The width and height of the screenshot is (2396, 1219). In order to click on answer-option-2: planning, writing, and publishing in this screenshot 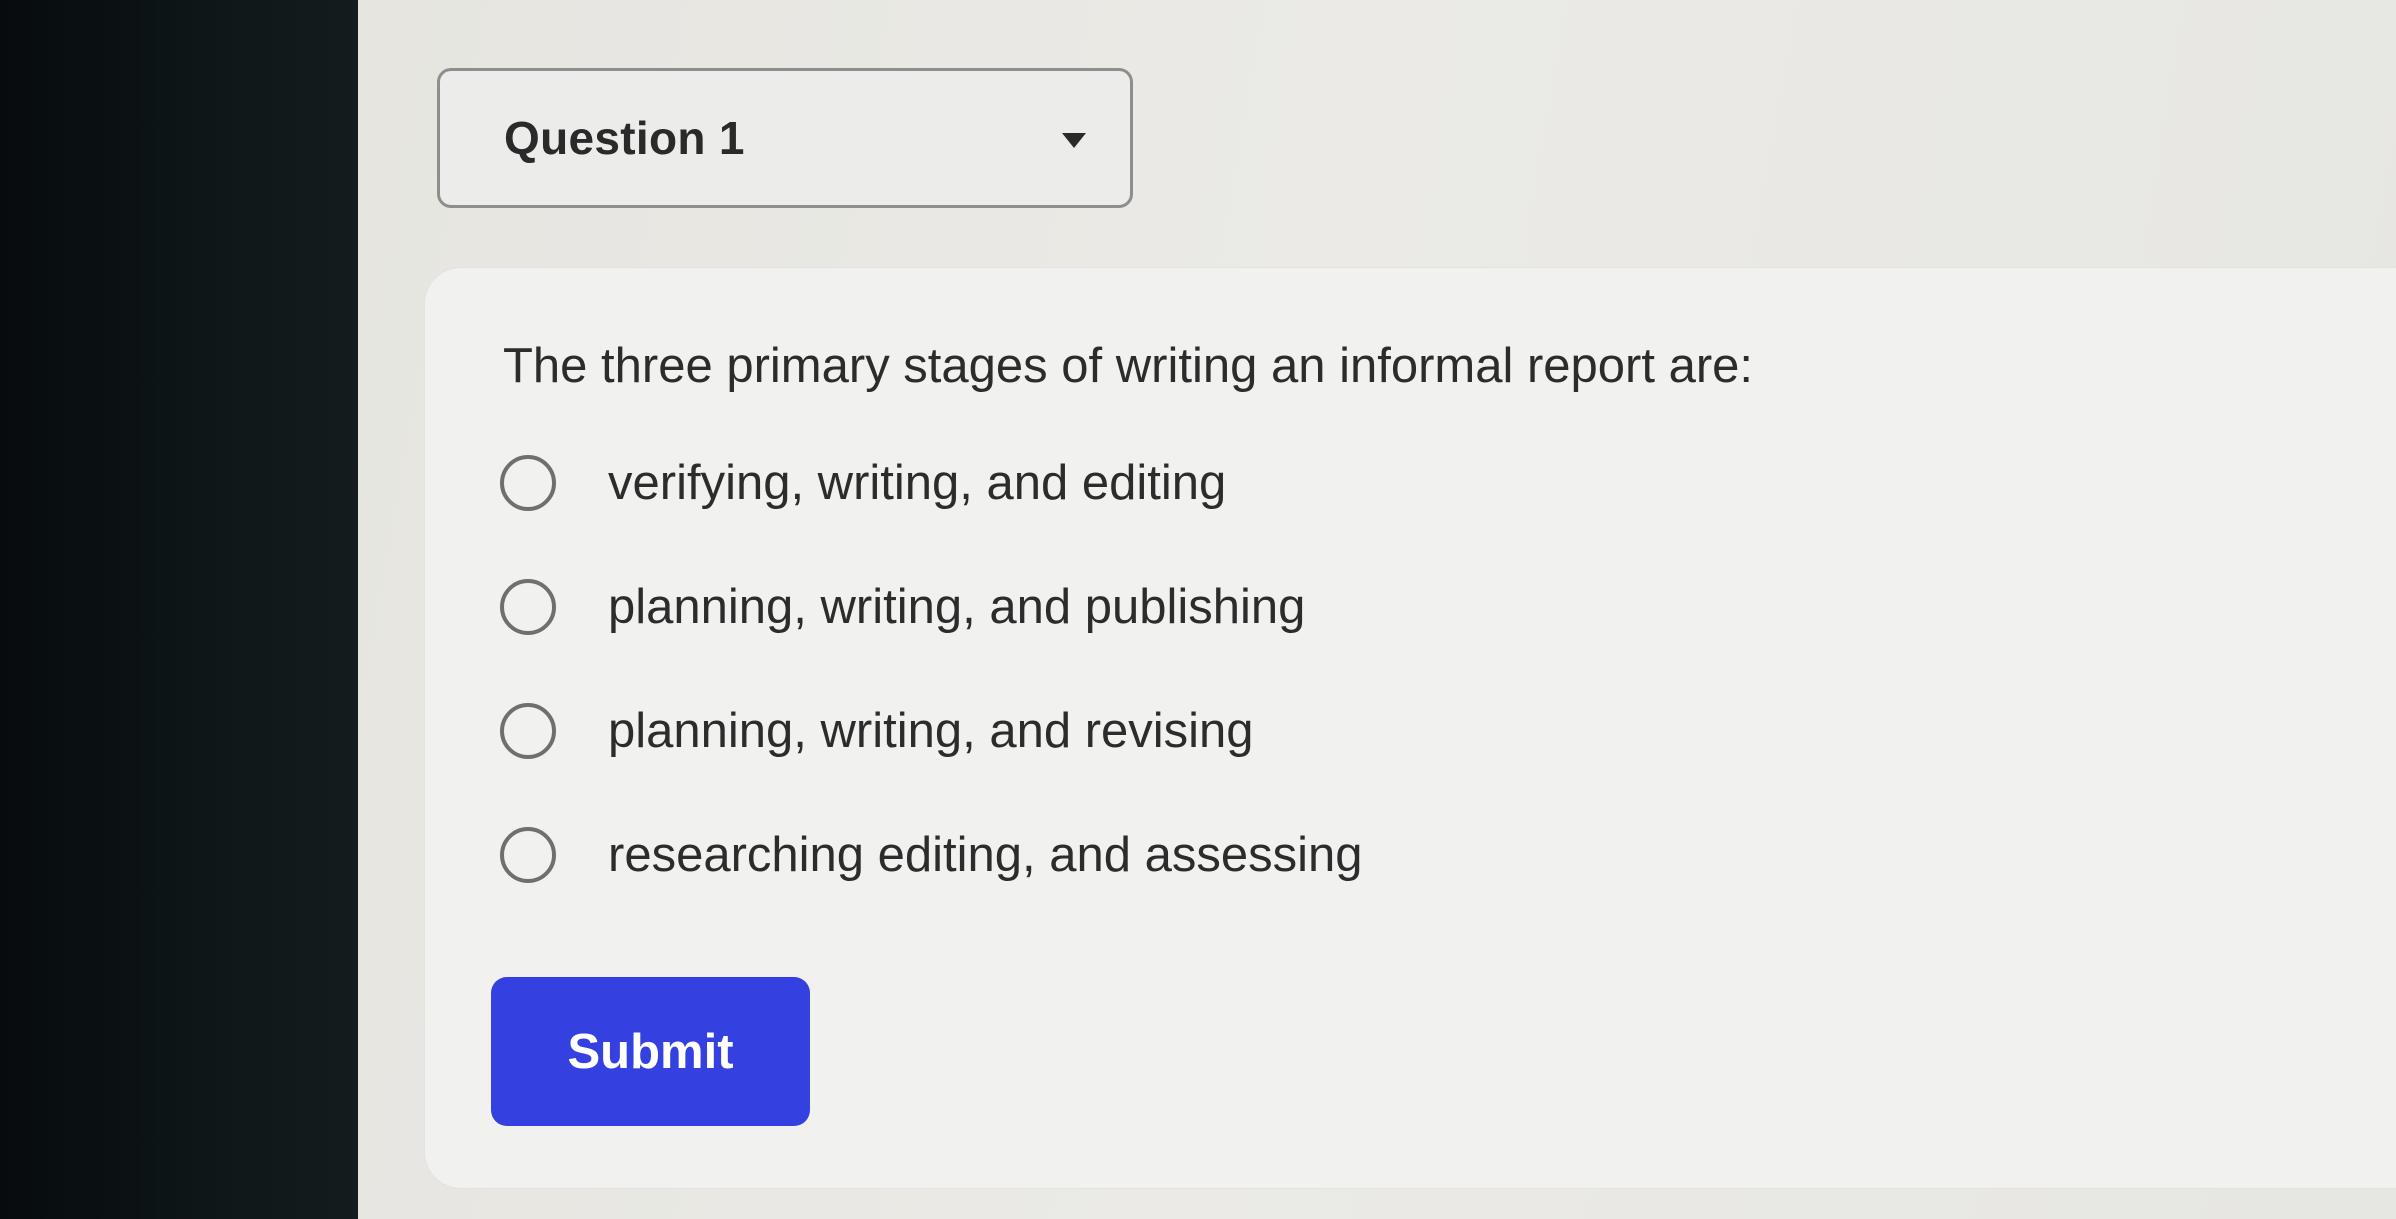, I will do `click(902, 607)`.